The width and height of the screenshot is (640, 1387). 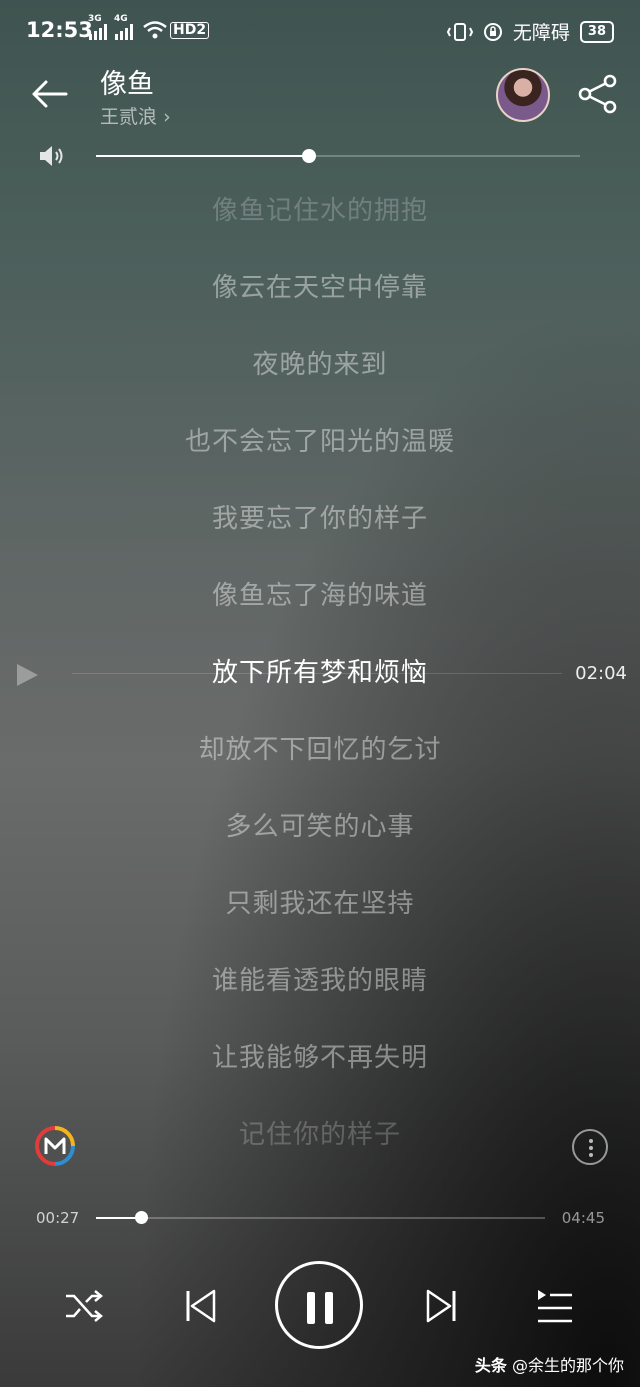 I want to click on lyric-line: 多么可笑的心事, so click(x=320, y=840).